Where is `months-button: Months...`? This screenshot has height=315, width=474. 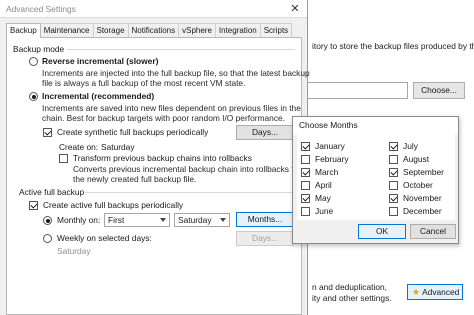
months-button: Months... is located at coordinates (265, 219).